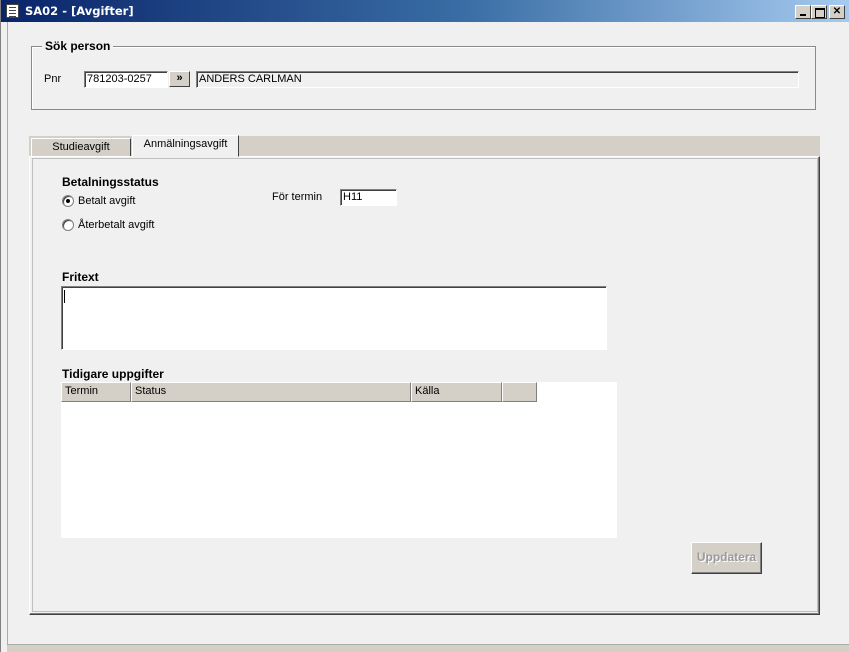 Image resolution: width=849 pixels, height=652 pixels. Describe the element at coordinates (726, 558) in the screenshot. I see `update-button: Uppdatera` at that location.